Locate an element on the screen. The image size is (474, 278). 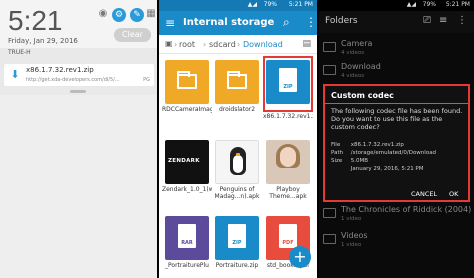
info-value: /storage/emulated/0/Download is located at coordinates (393, 153).